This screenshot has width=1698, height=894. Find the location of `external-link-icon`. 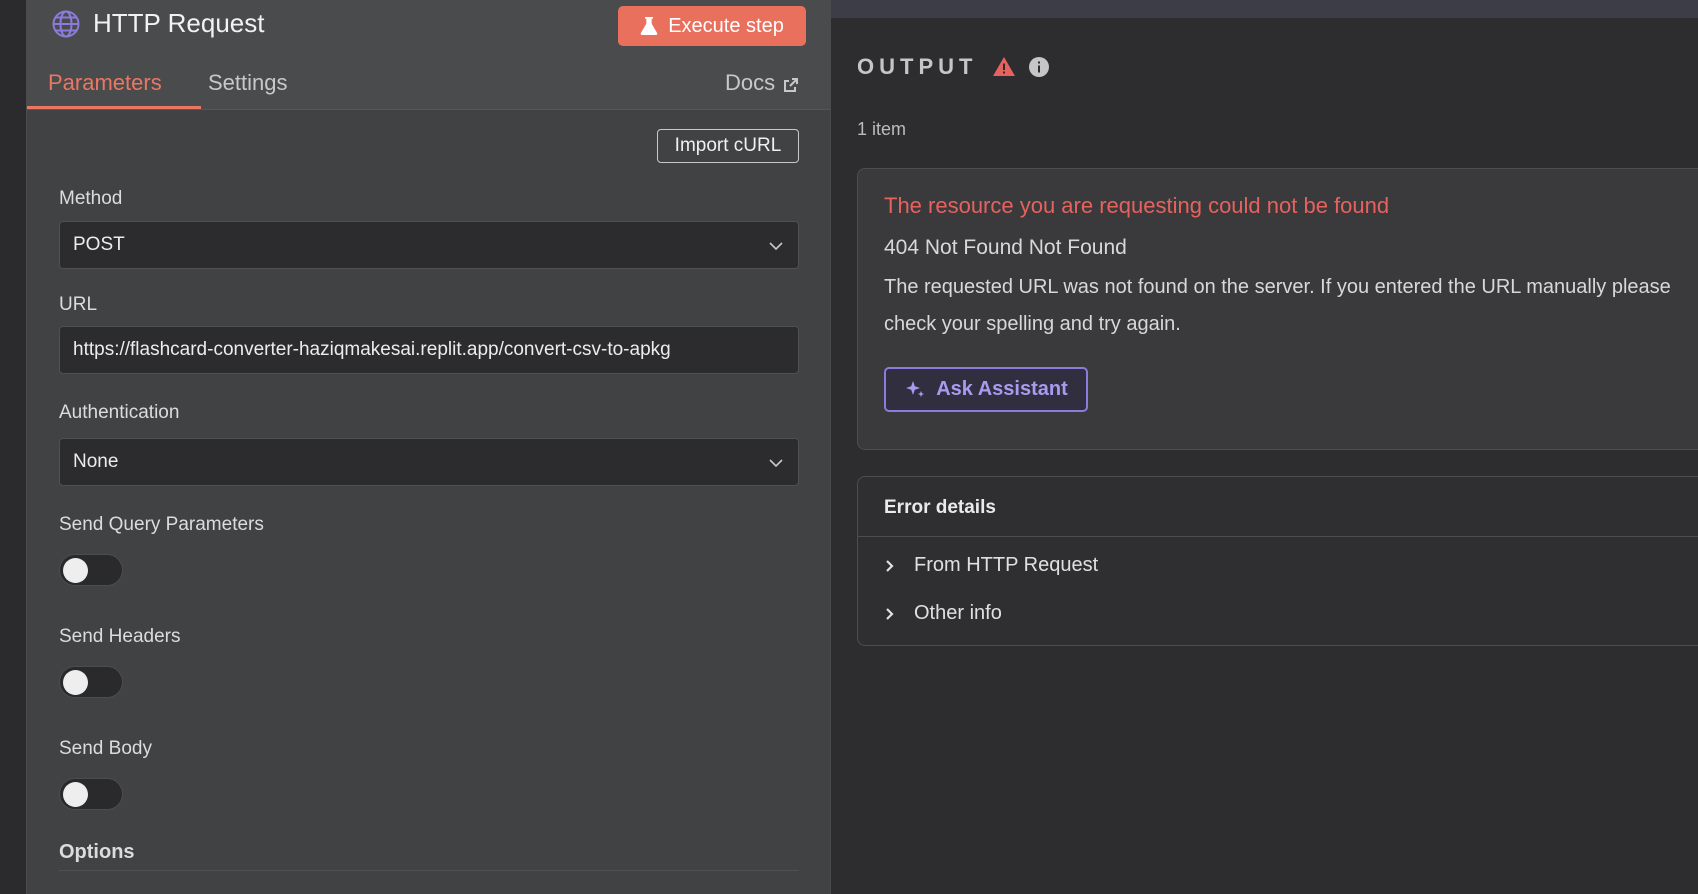

external-link-icon is located at coordinates (791, 85).